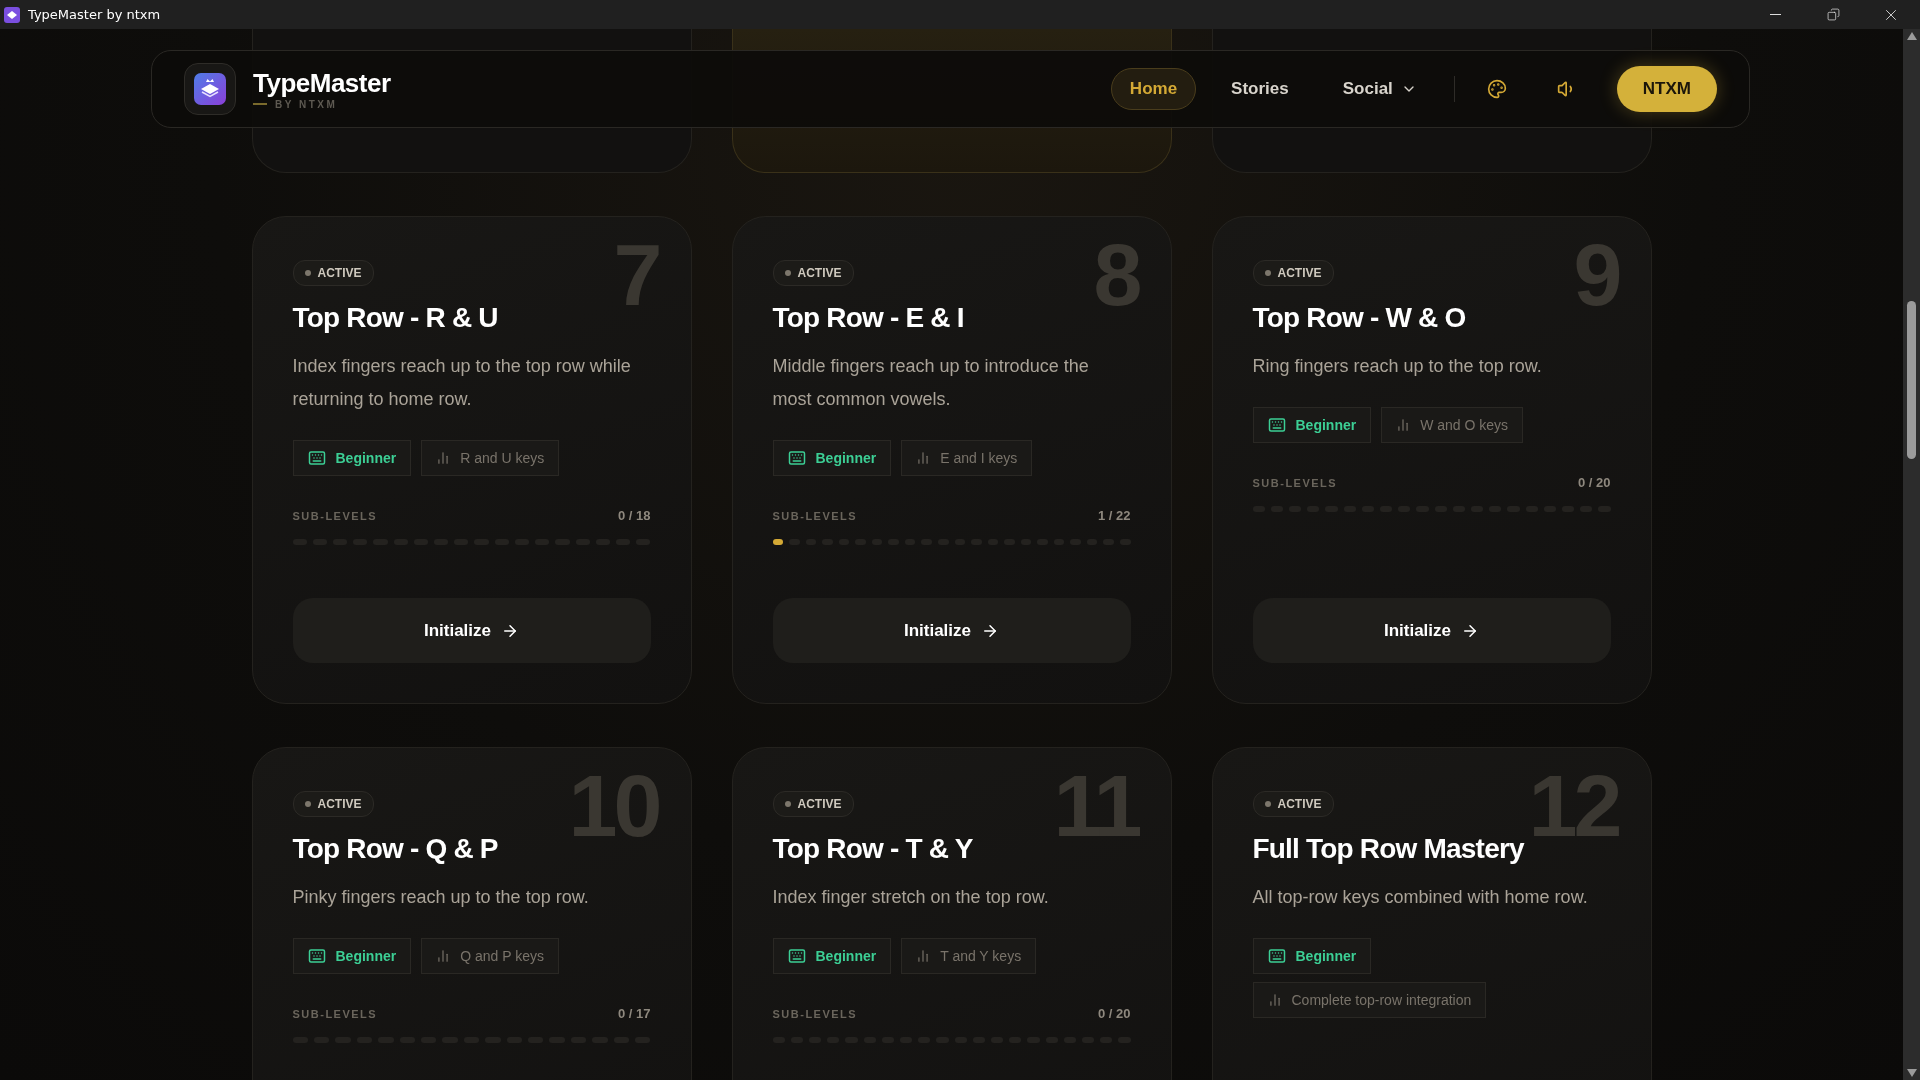 The width and height of the screenshot is (1920, 1080). What do you see at coordinates (1666, 89) in the screenshot?
I see `account-button: NTXM` at bounding box center [1666, 89].